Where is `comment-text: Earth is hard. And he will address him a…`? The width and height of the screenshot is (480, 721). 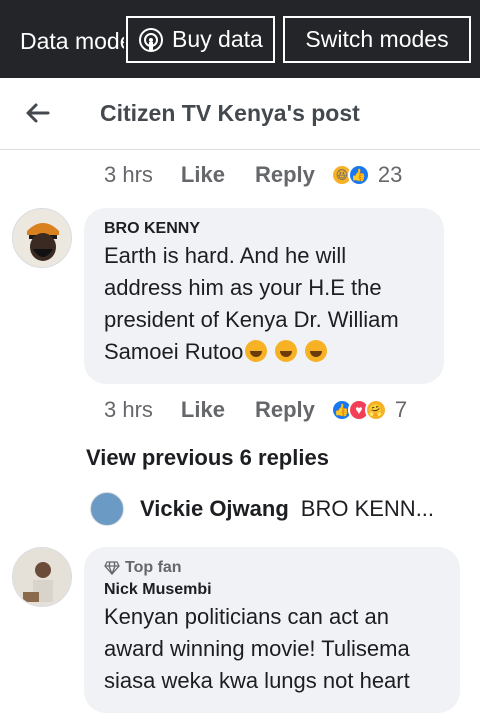
comment-text: Earth is hard. And he will address him a… is located at coordinates (265, 304).